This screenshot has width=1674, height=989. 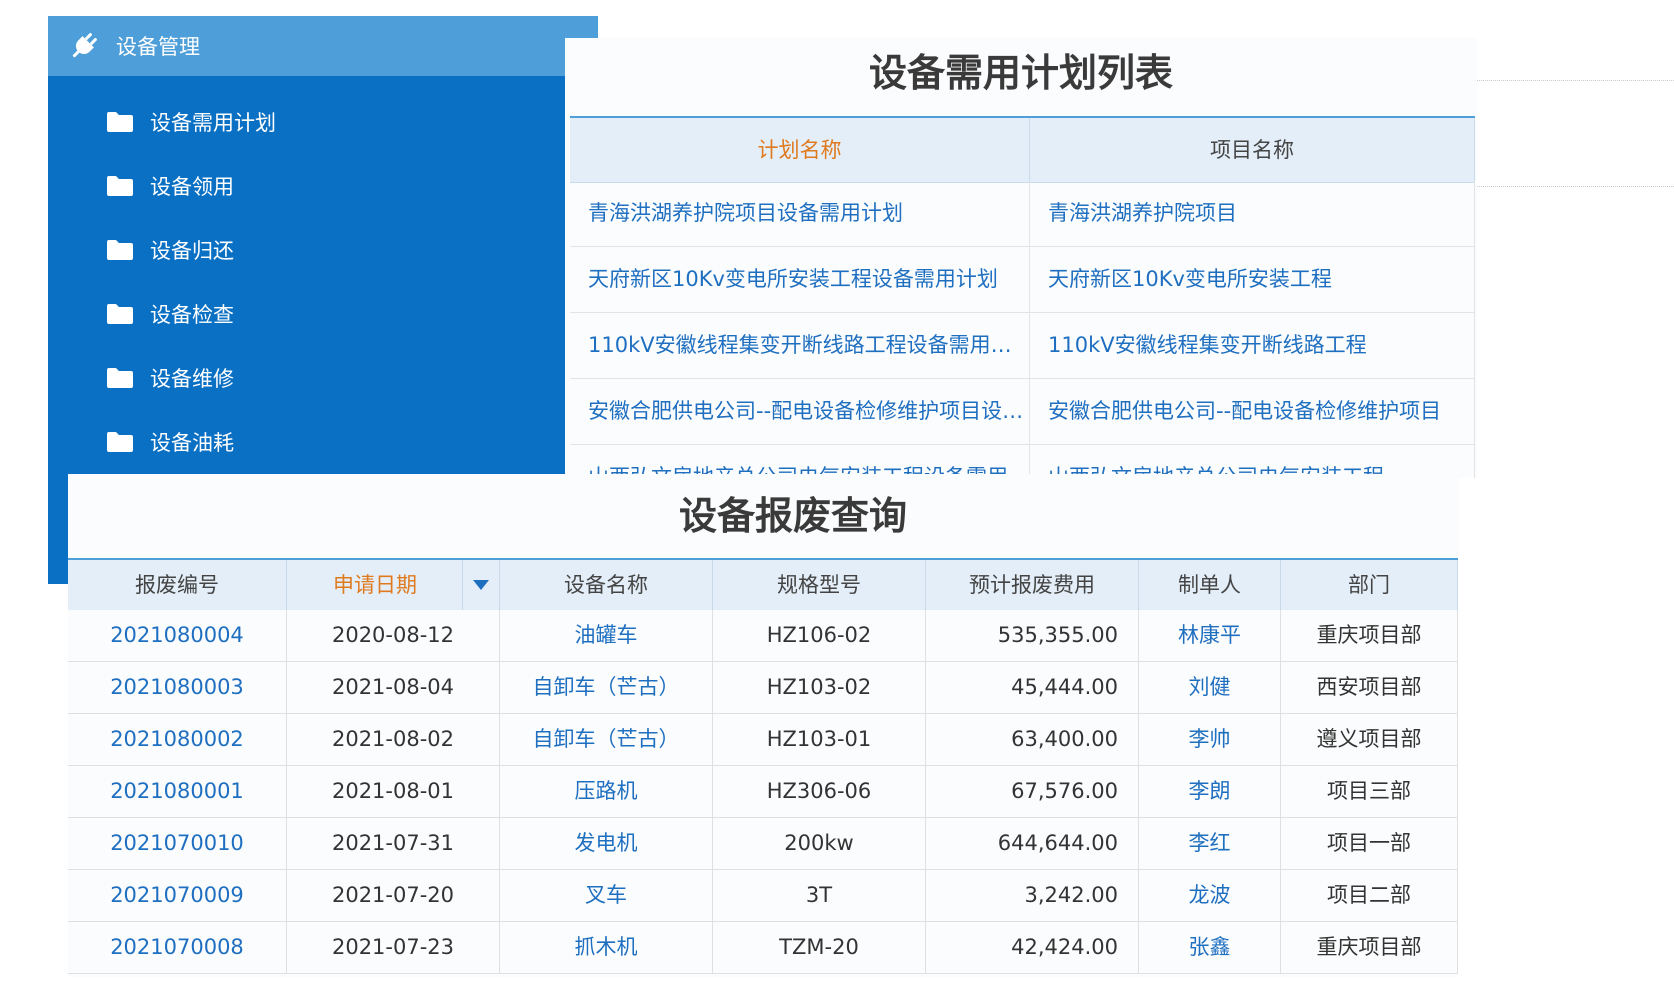 I want to click on column-header-apply-date: 申请日期, so click(x=393, y=585).